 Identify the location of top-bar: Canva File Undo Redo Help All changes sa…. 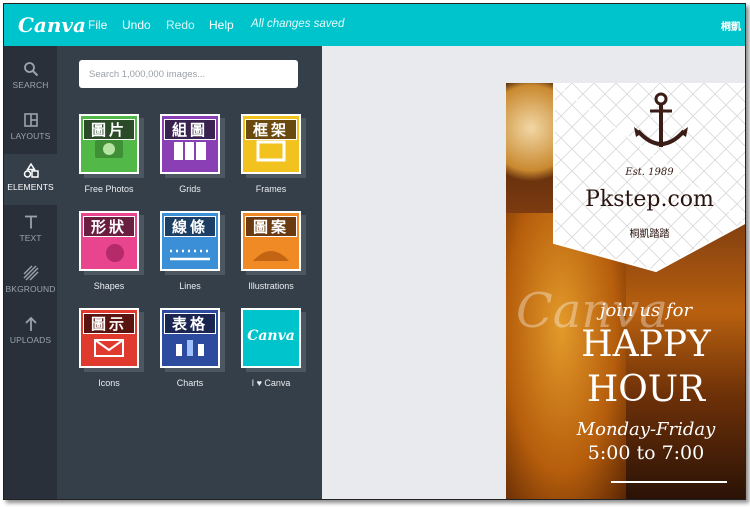
(374, 25).